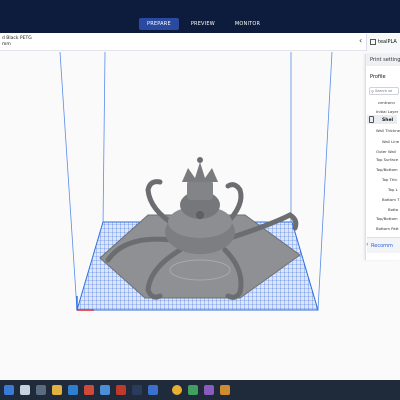 The height and width of the screenshot is (400, 400). Describe the element at coordinates (6, 44) in the screenshot. I see `material-size: mm` at that location.